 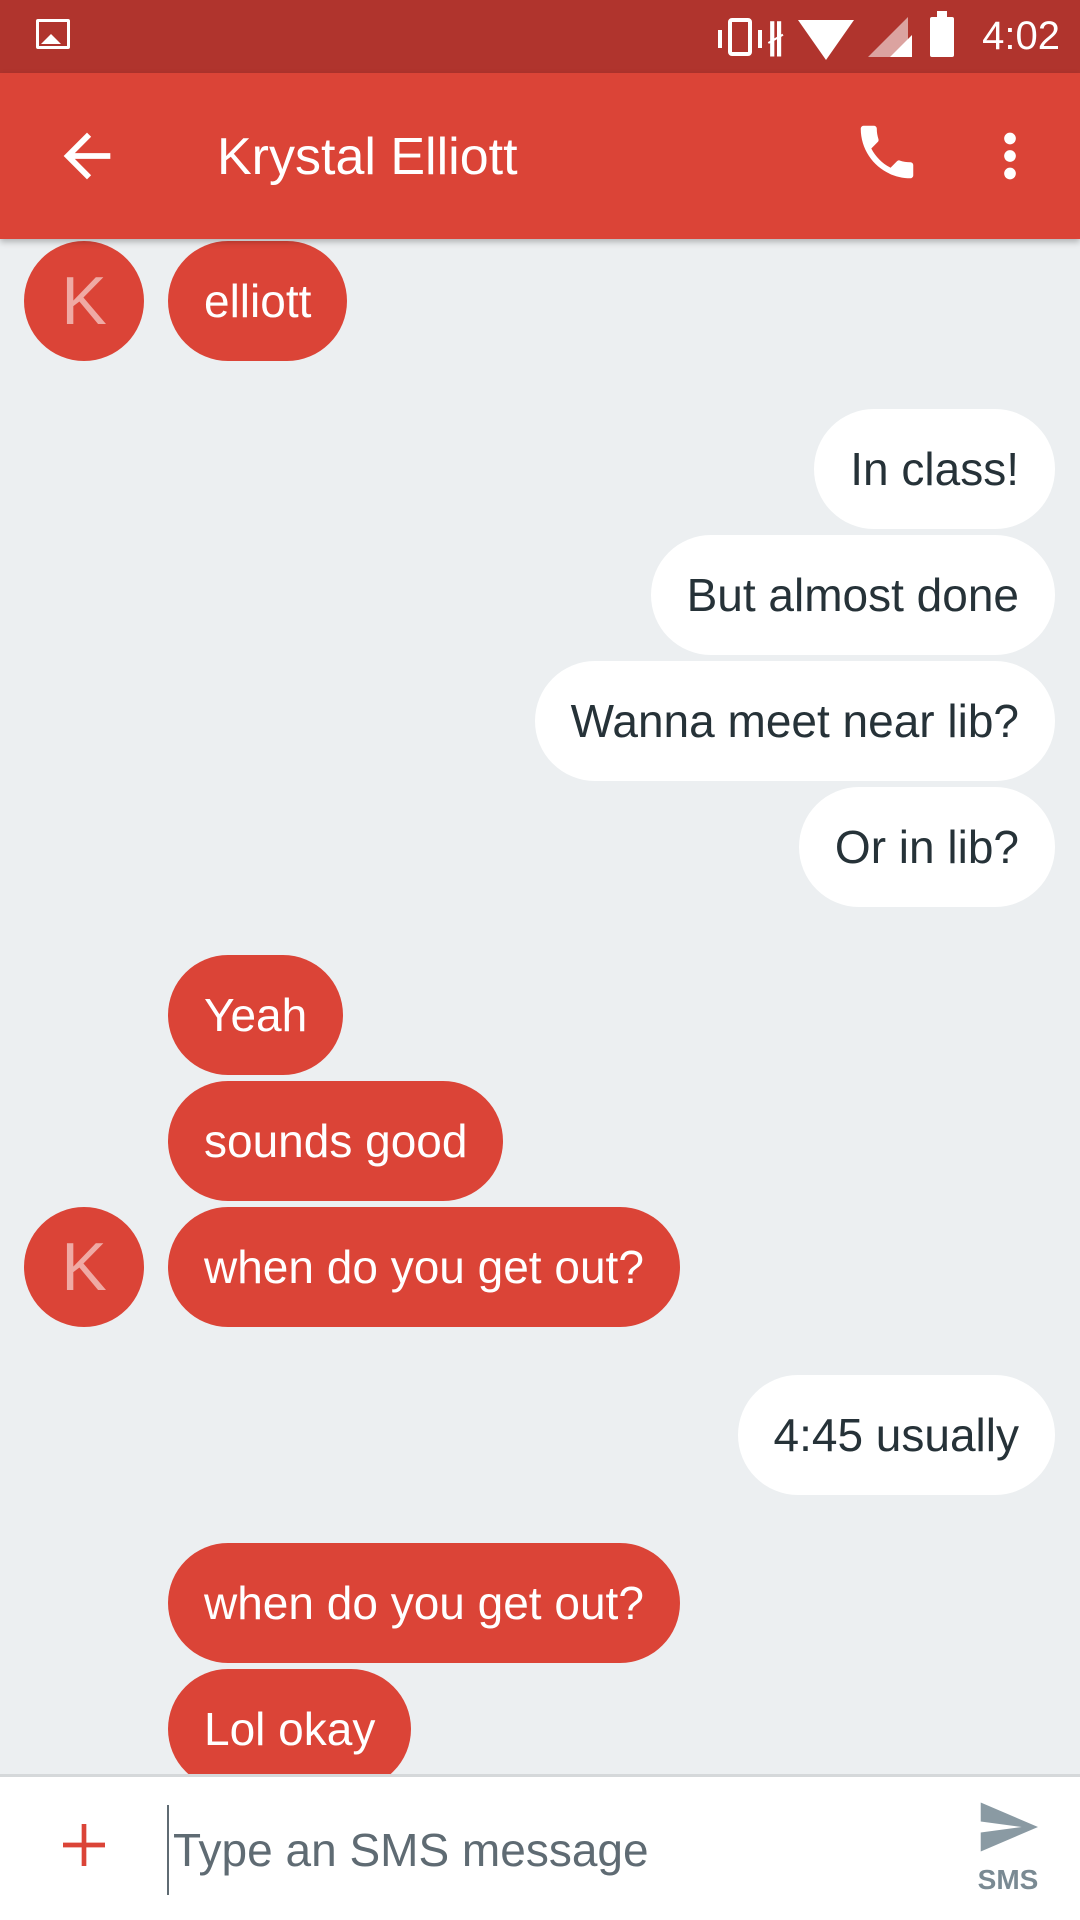 I want to click on call-button, so click(x=887, y=152).